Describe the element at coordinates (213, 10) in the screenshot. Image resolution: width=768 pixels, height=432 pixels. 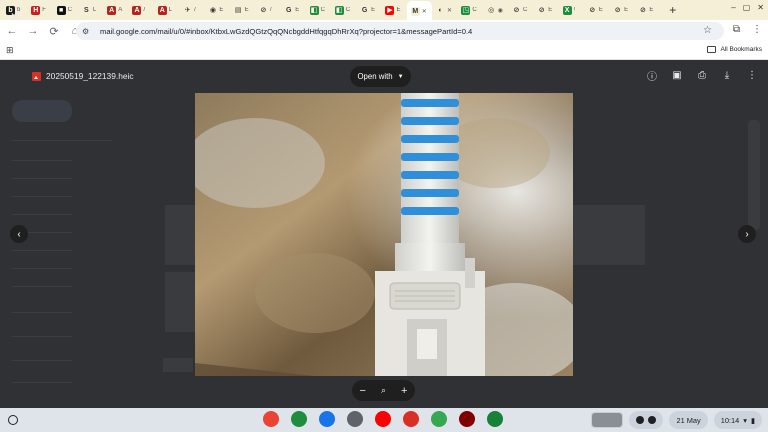
I see `tab-favicon-icon: ◉` at that location.